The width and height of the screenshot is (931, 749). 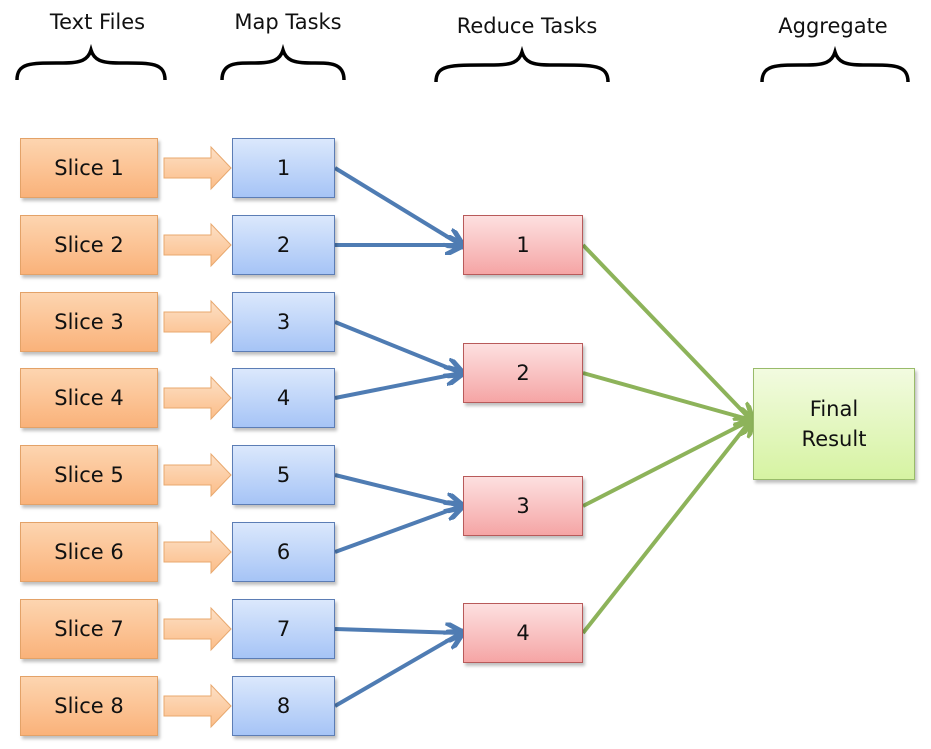 I want to click on slice-box: Slice 5, so click(x=89, y=475).